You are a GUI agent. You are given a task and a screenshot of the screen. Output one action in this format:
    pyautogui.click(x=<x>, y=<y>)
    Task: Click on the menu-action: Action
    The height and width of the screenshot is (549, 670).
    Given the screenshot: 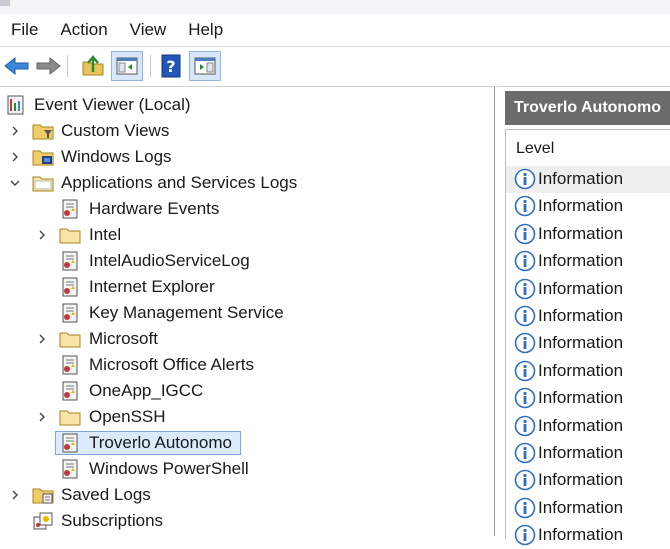 What is the action you would take?
    pyautogui.click(x=83, y=30)
    